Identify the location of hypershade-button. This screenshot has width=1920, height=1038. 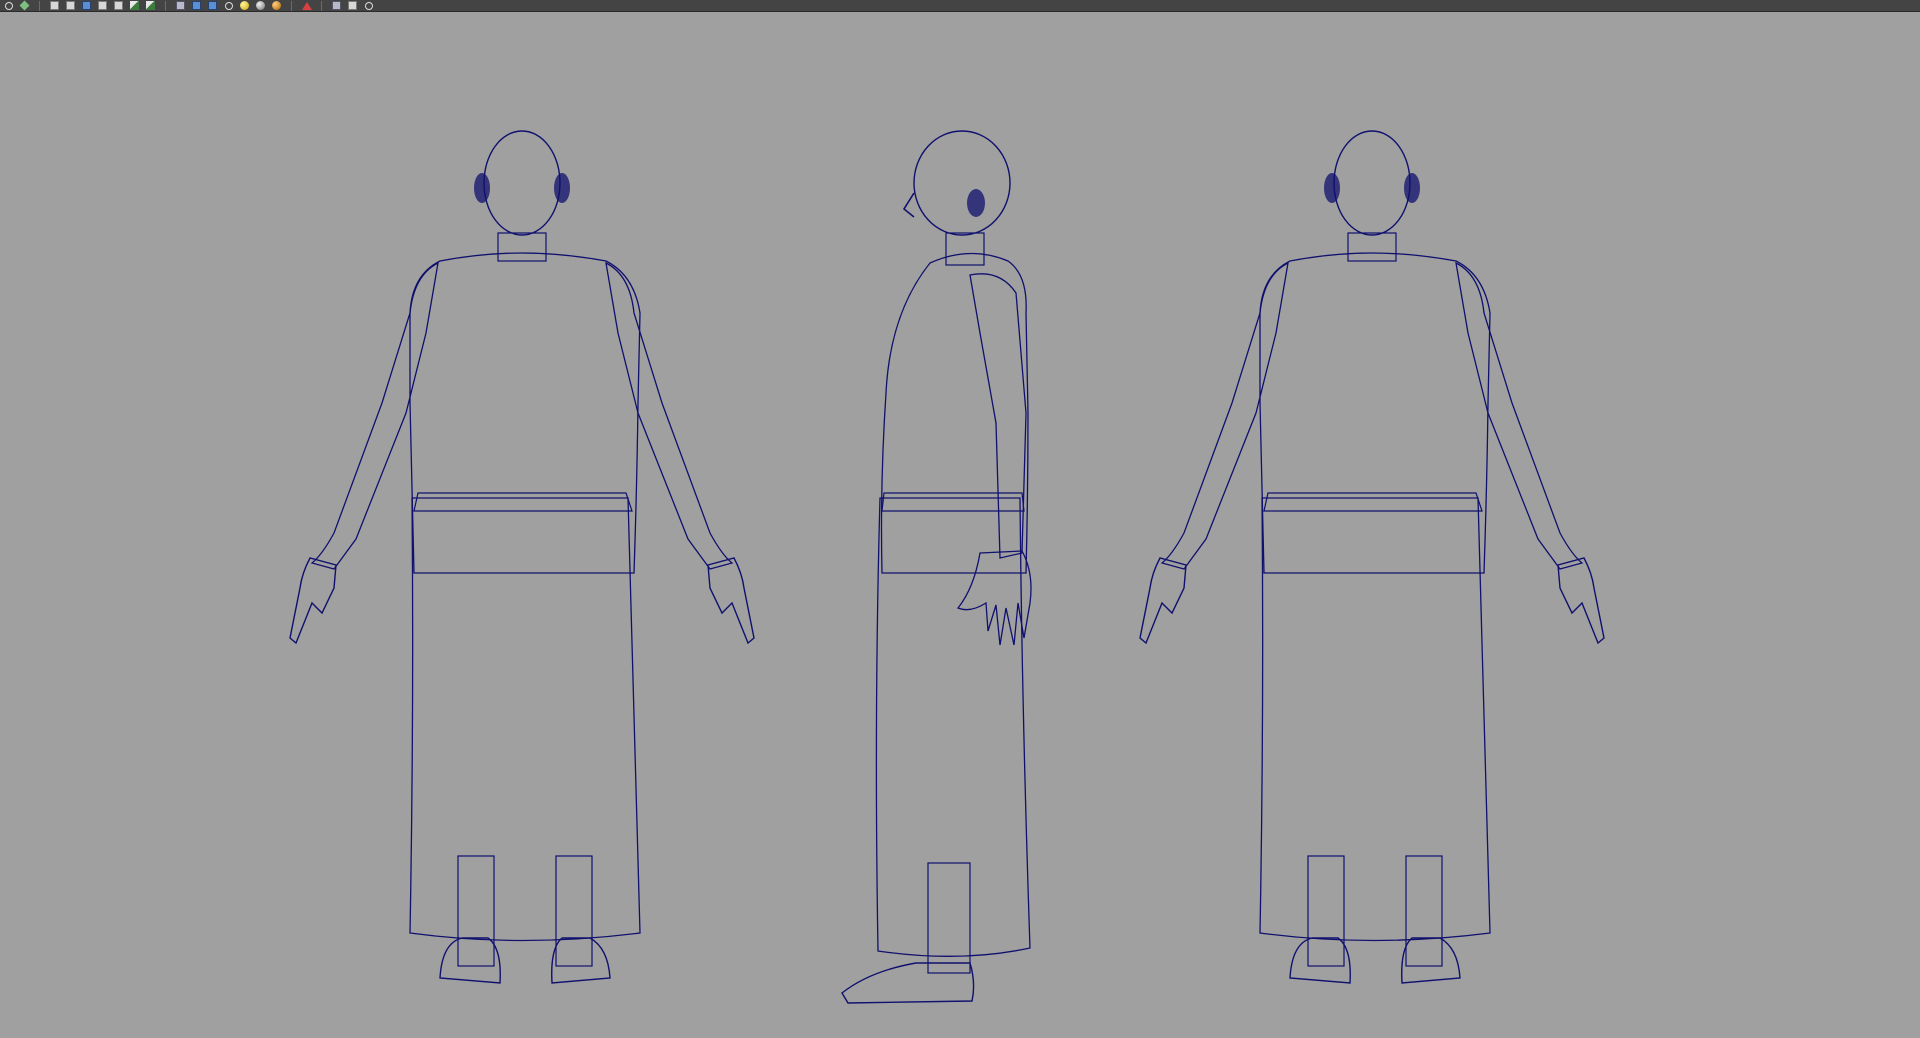
(118, 6).